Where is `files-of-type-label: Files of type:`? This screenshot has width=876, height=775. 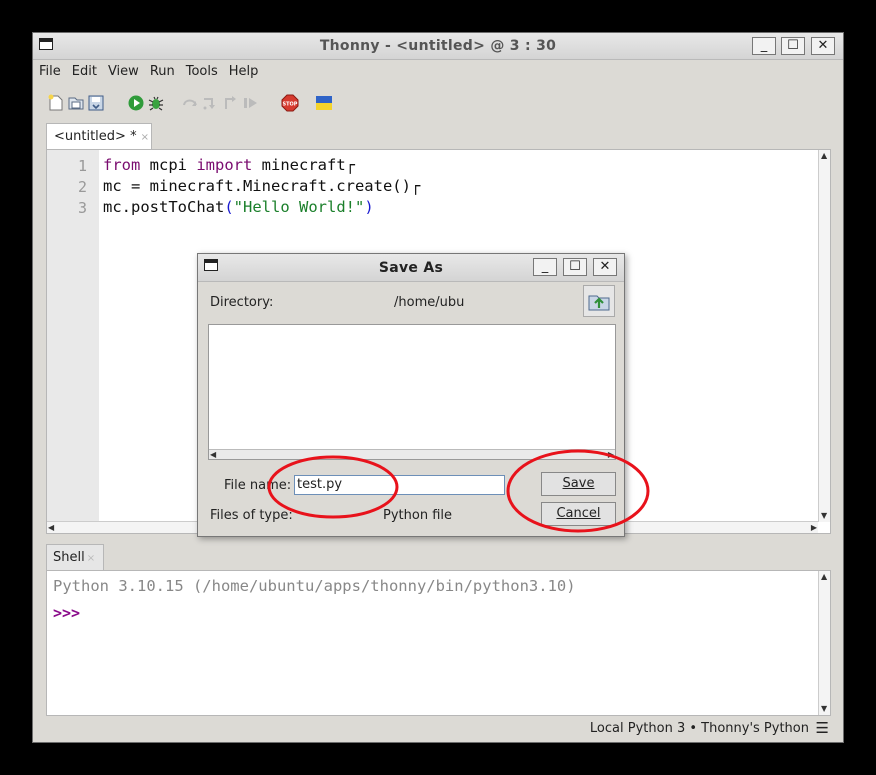
files-of-type-label: Files of type: is located at coordinates (251, 515).